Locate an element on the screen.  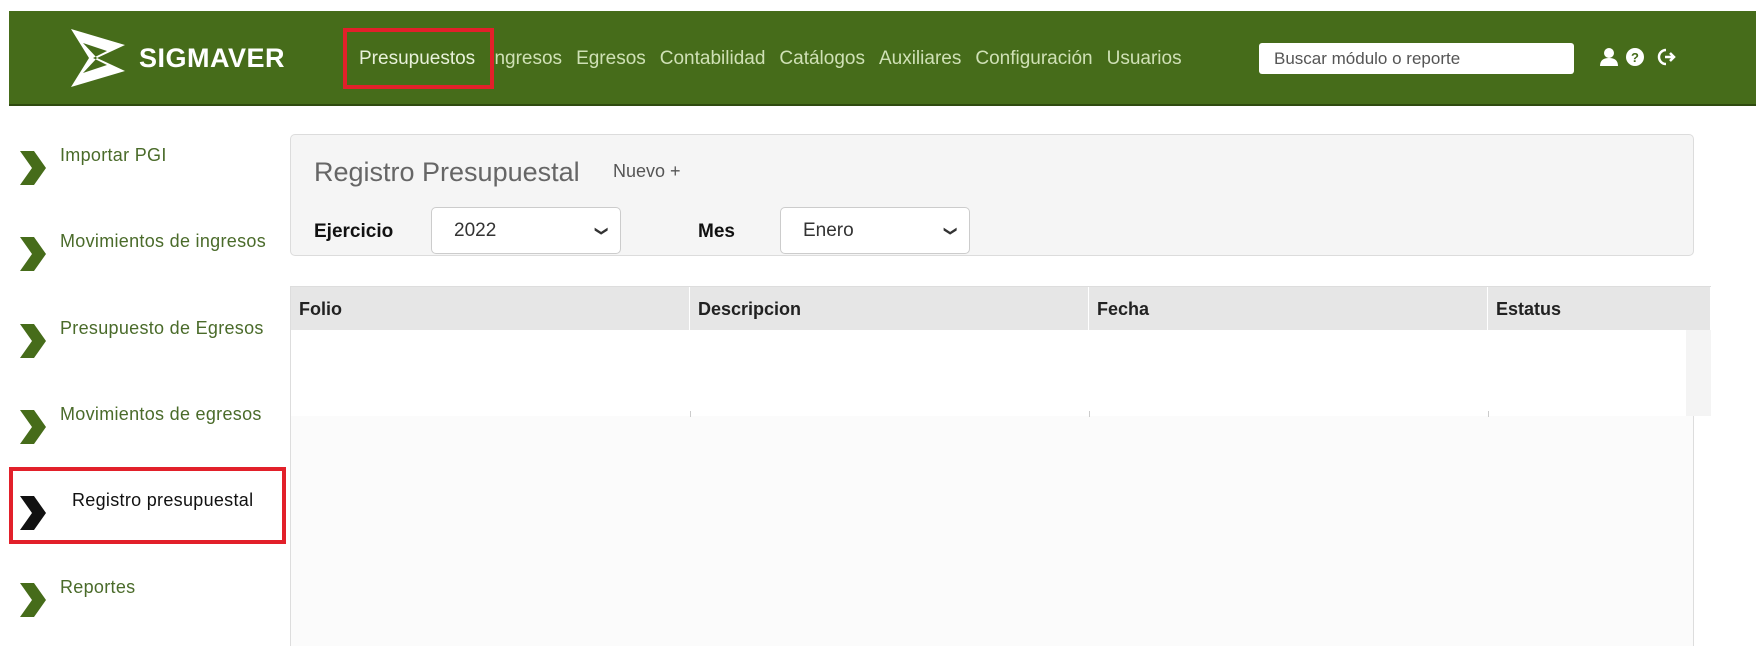
column-header-descripcion: Descripcion is located at coordinates (889, 309).